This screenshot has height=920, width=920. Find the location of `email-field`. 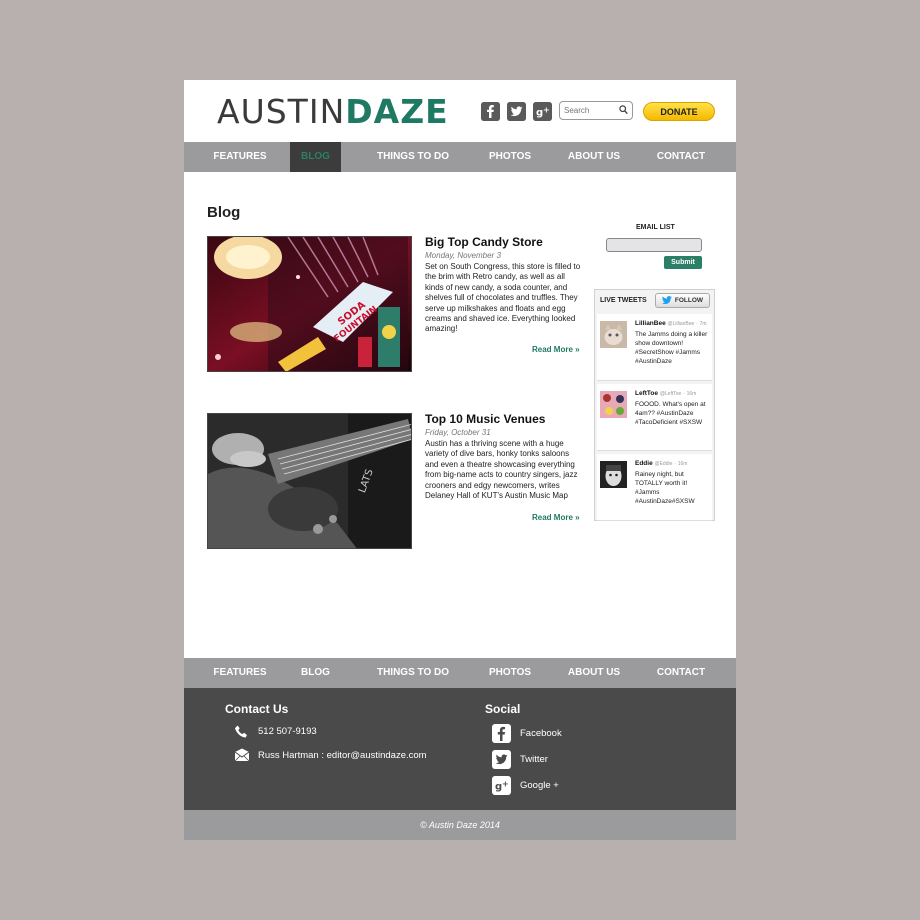

email-field is located at coordinates (654, 245).